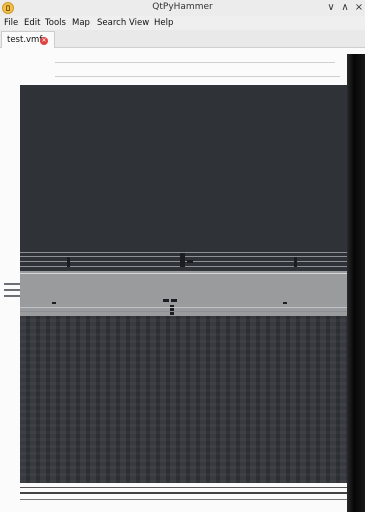 The image size is (365, 512). I want to click on menu-edit: Edit, so click(32, 23).